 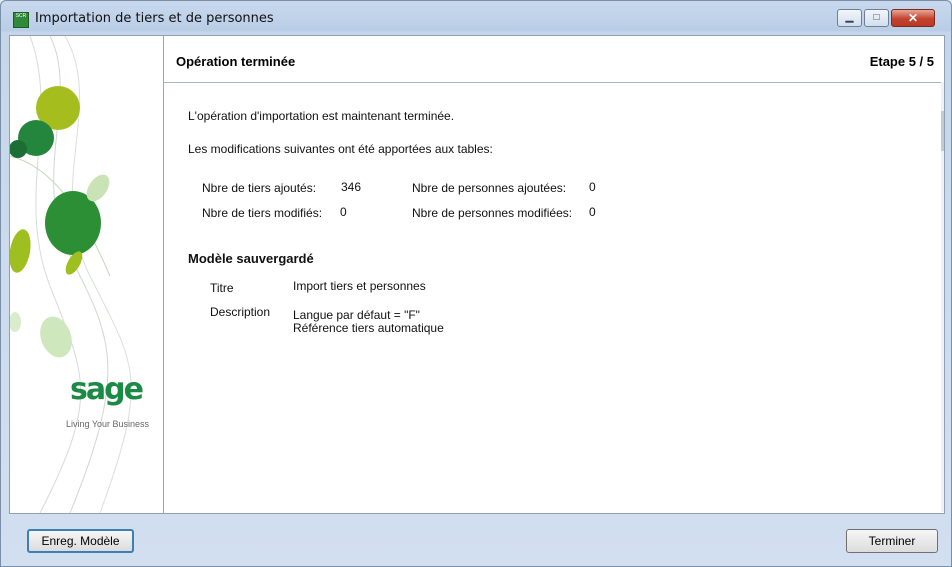 I want to click on close-button: ✕, so click(x=913, y=18).